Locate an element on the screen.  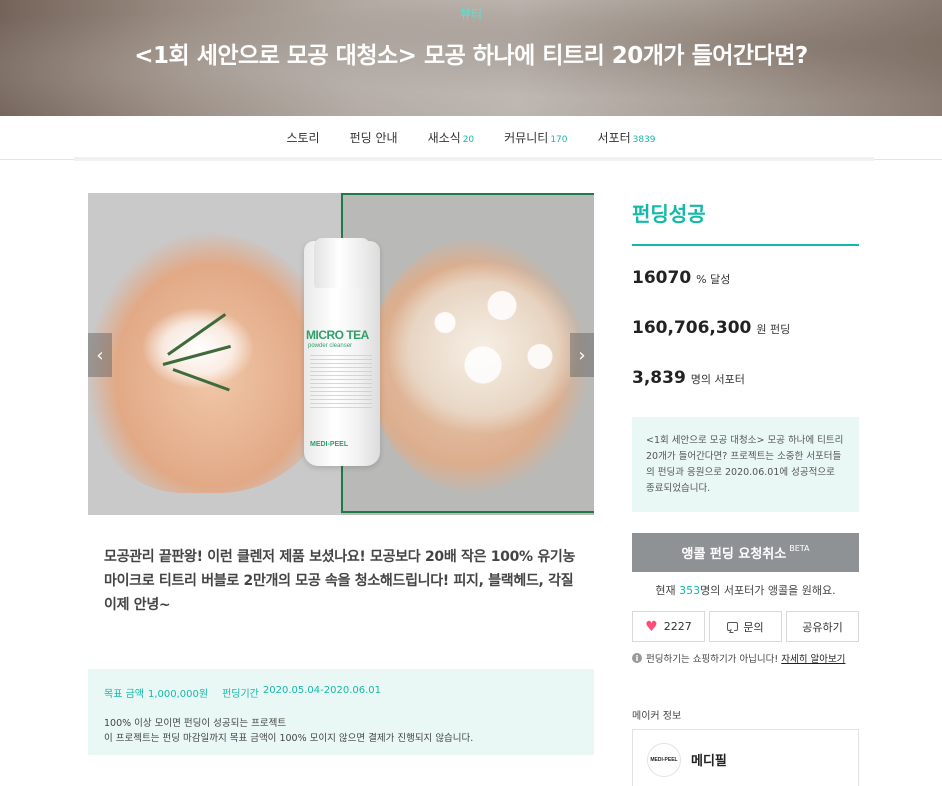
notice-text: 펀딩하기는 쇼핑하기가 아닙니다! is located at coordinates (712, 659).